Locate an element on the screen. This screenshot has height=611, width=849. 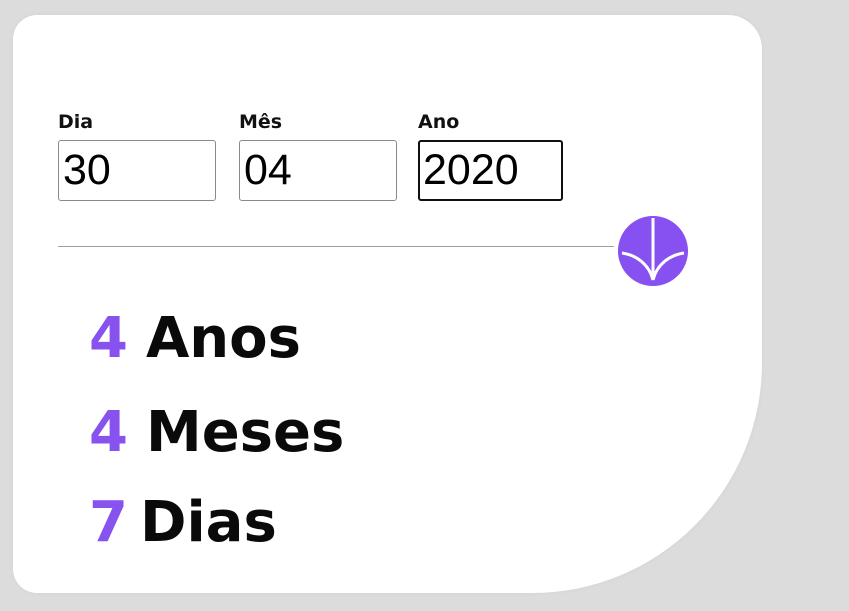
divider is located at coordinates (336, 246).